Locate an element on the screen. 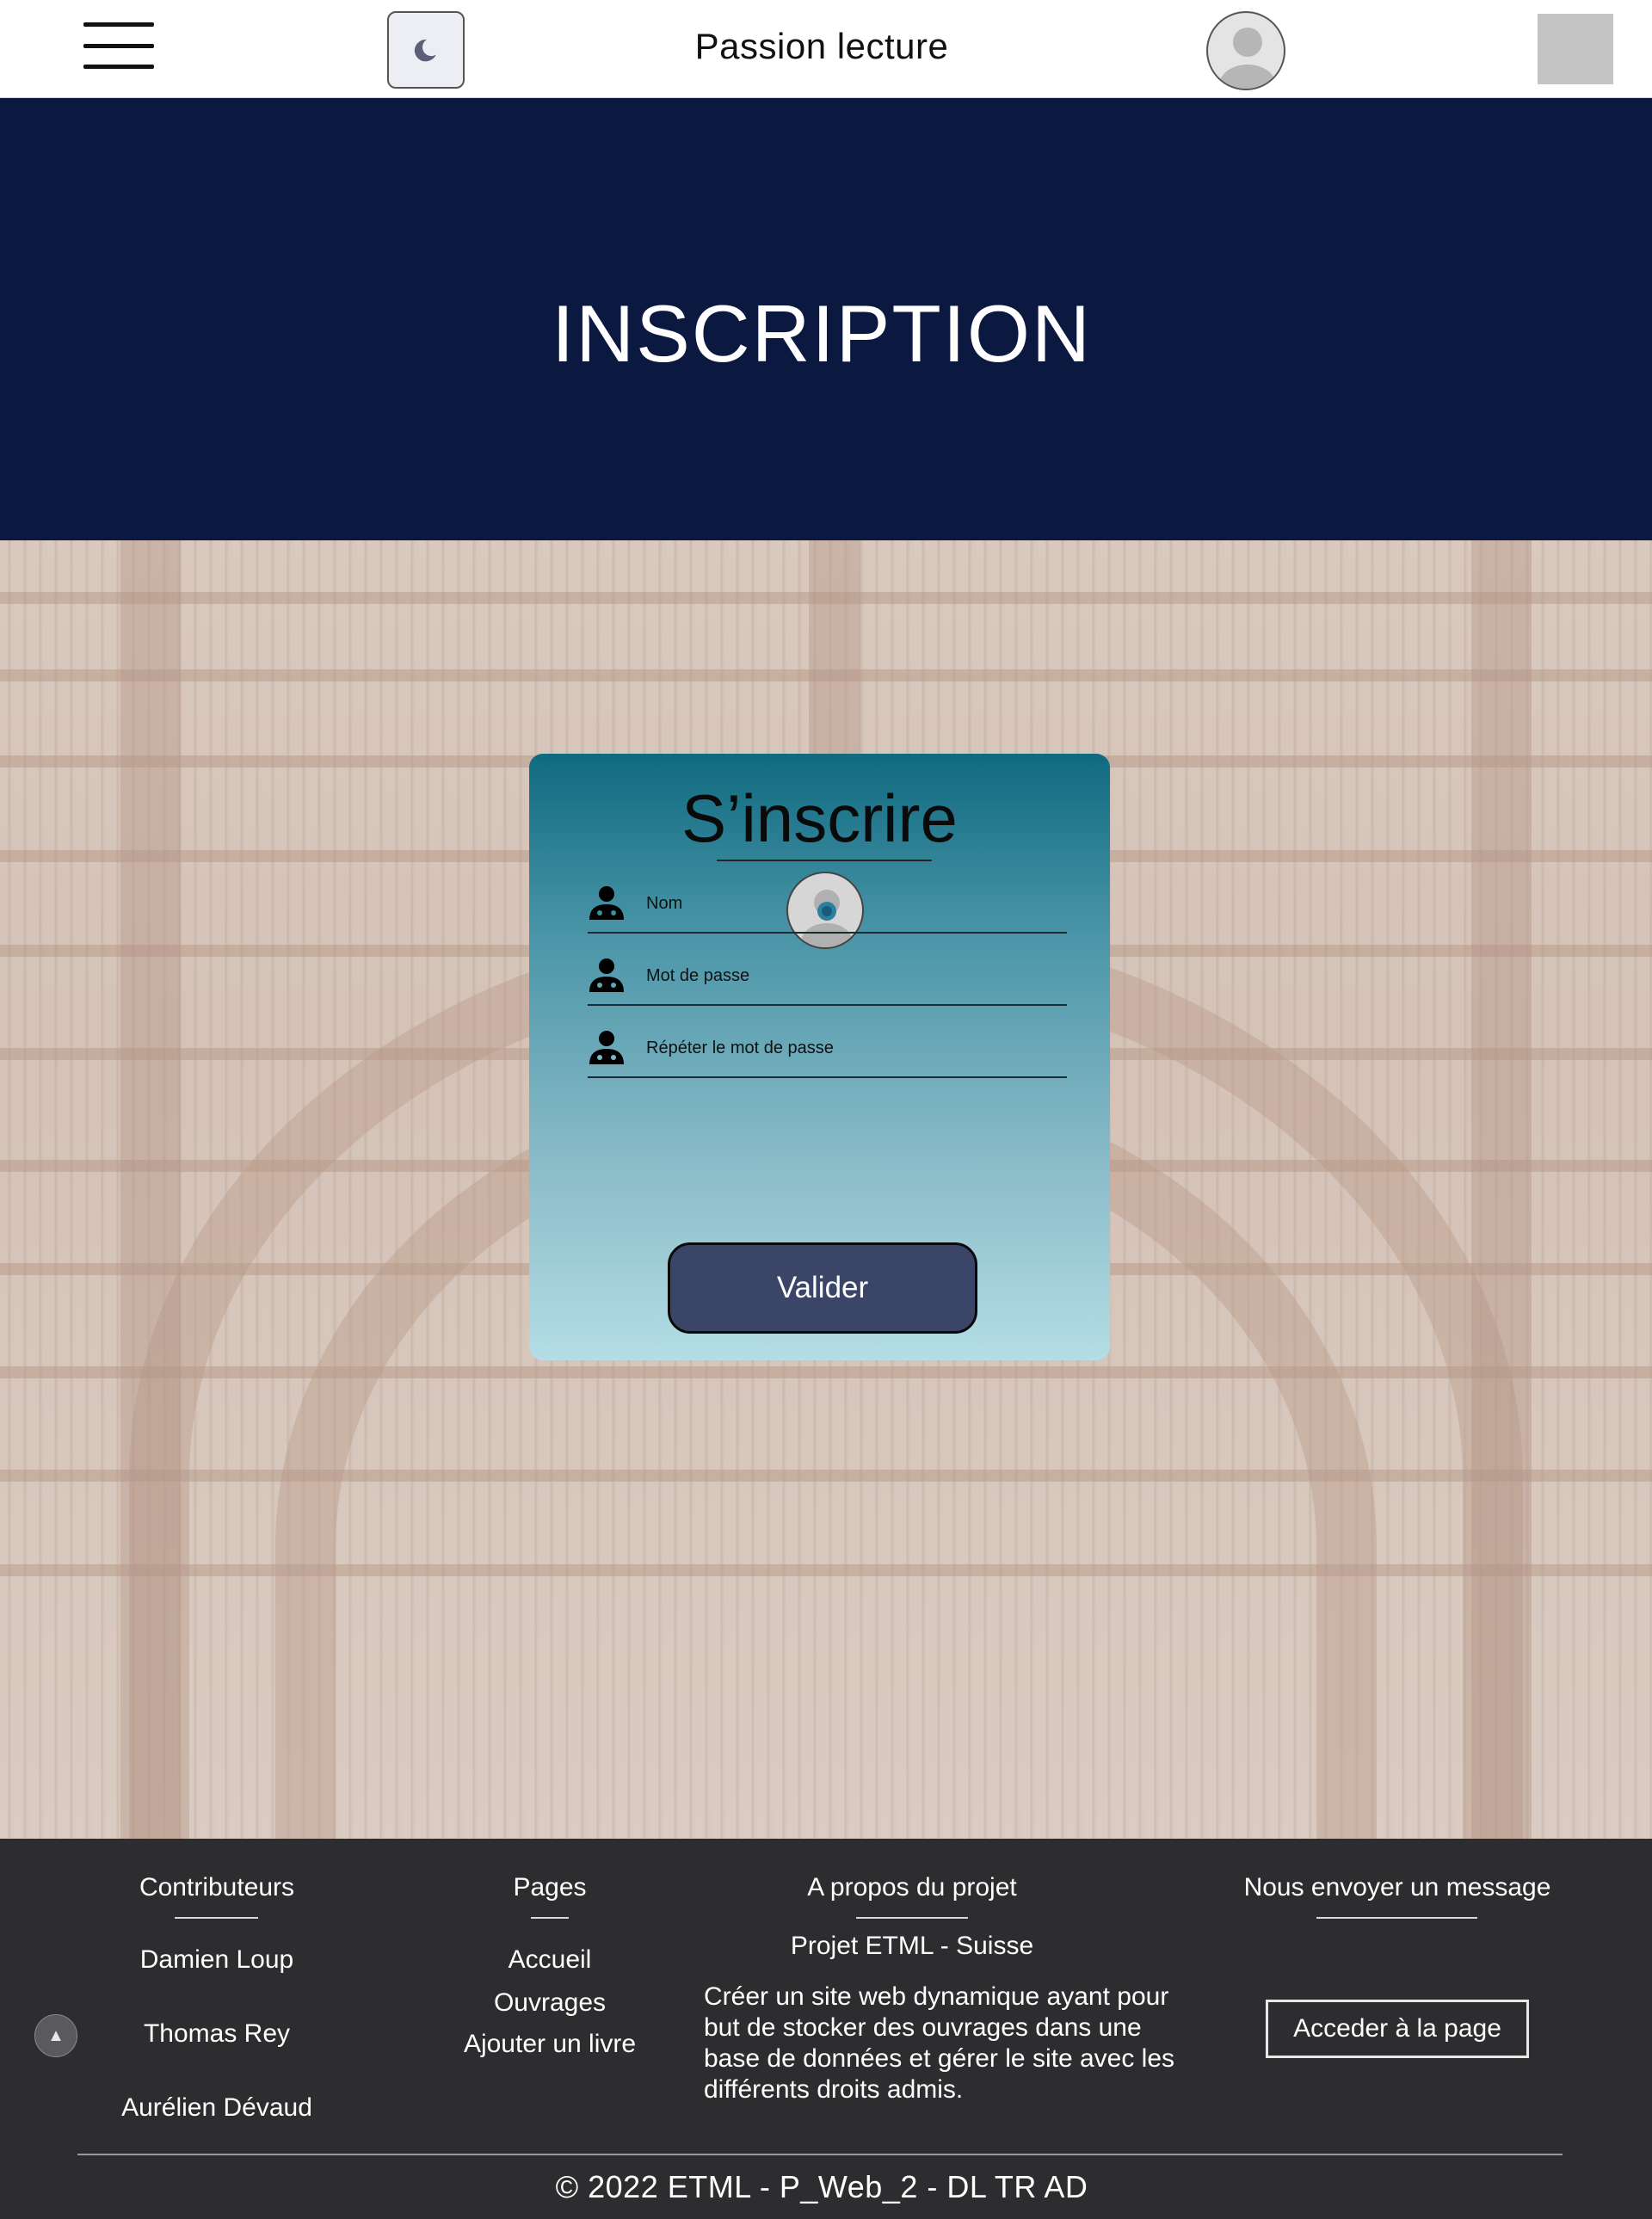 Image resolution: width=1652 pixels, height=2219 pixels. form-title: S’inscrire is located at coordinates (819, 818).